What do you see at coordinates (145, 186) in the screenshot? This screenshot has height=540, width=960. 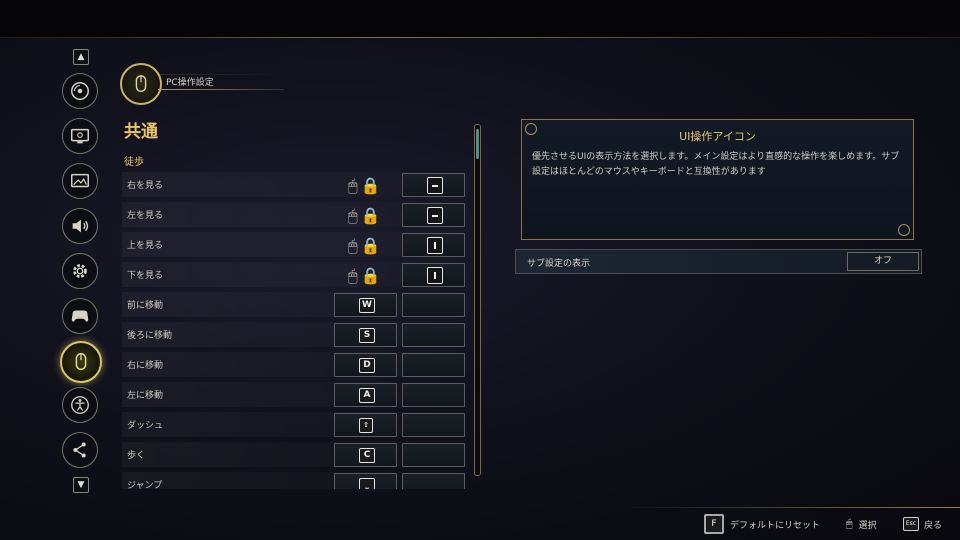 I see `binding-label: 右を見る` at bounding box center [145, 186].